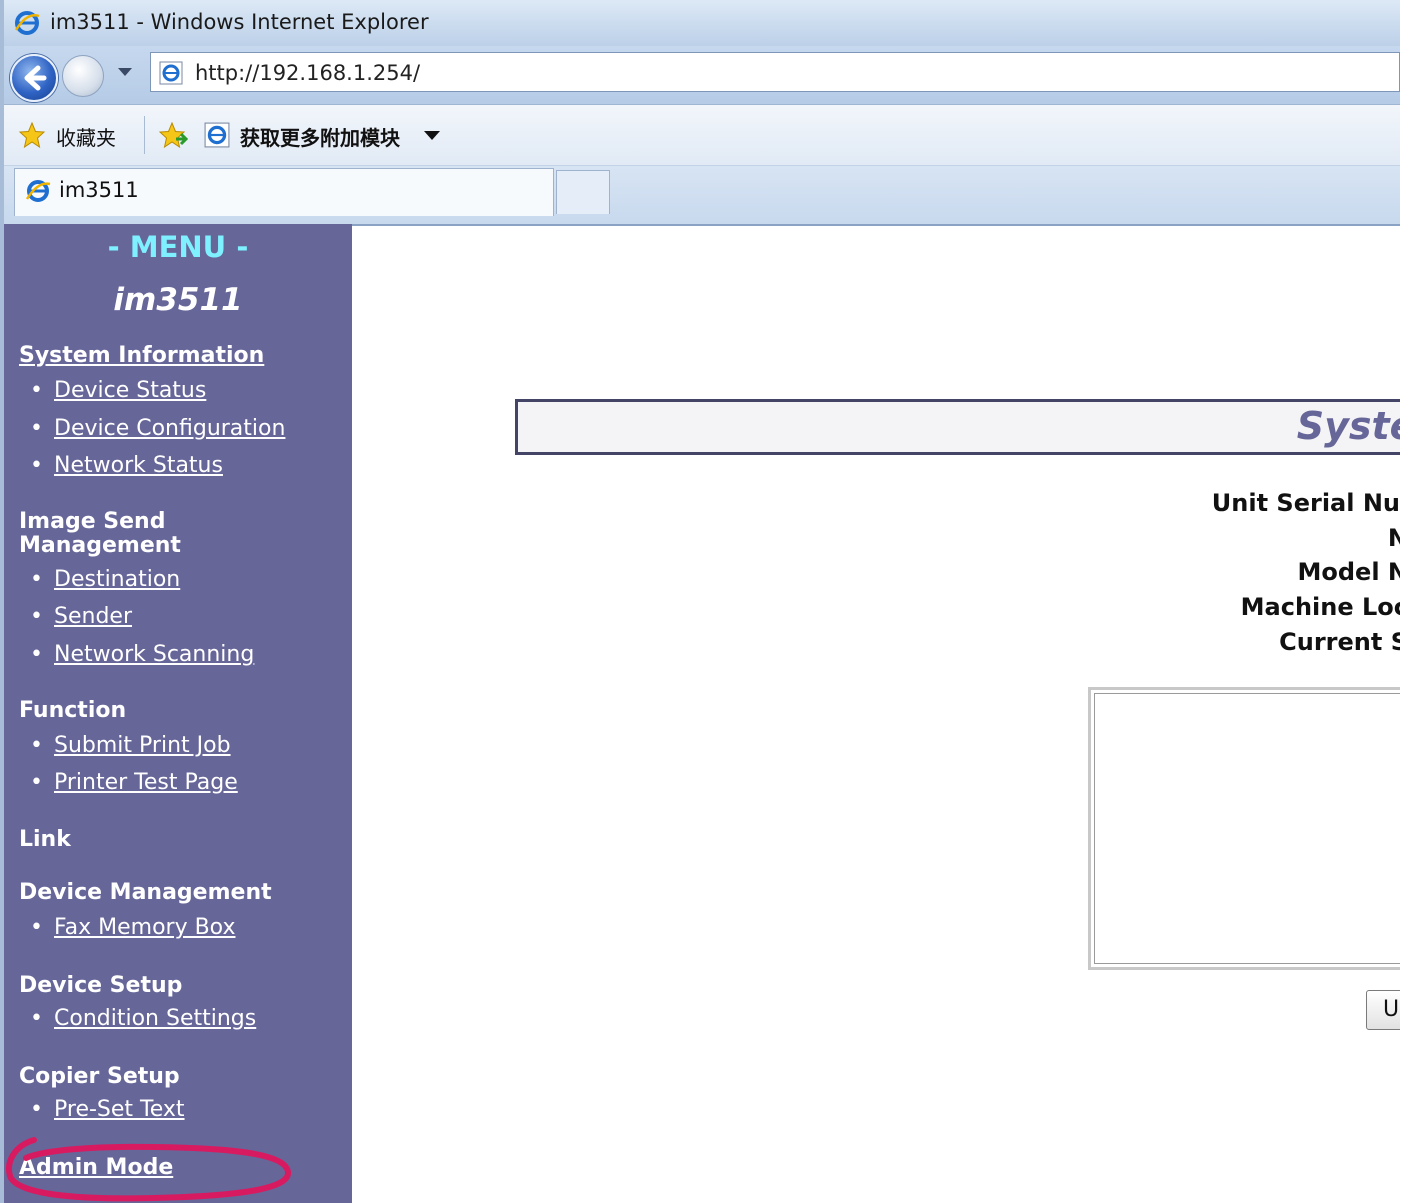 The height and width of the screenshot is (1203, 1412). I want to click on history-dropdown-icon, so click(125, 72).